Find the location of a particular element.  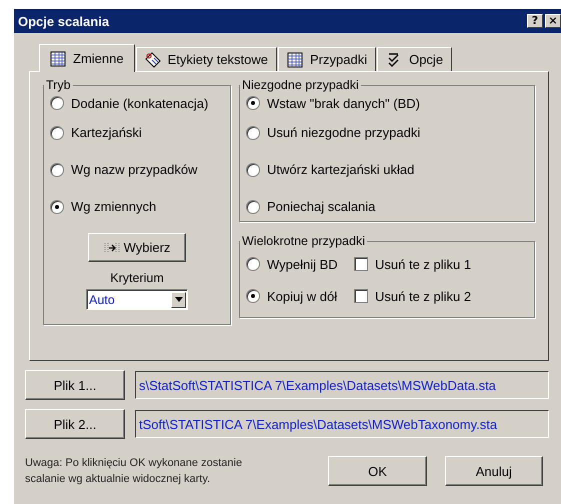

radio-option: Utwórz kartezjański układ is located at coordinates (387, 169).